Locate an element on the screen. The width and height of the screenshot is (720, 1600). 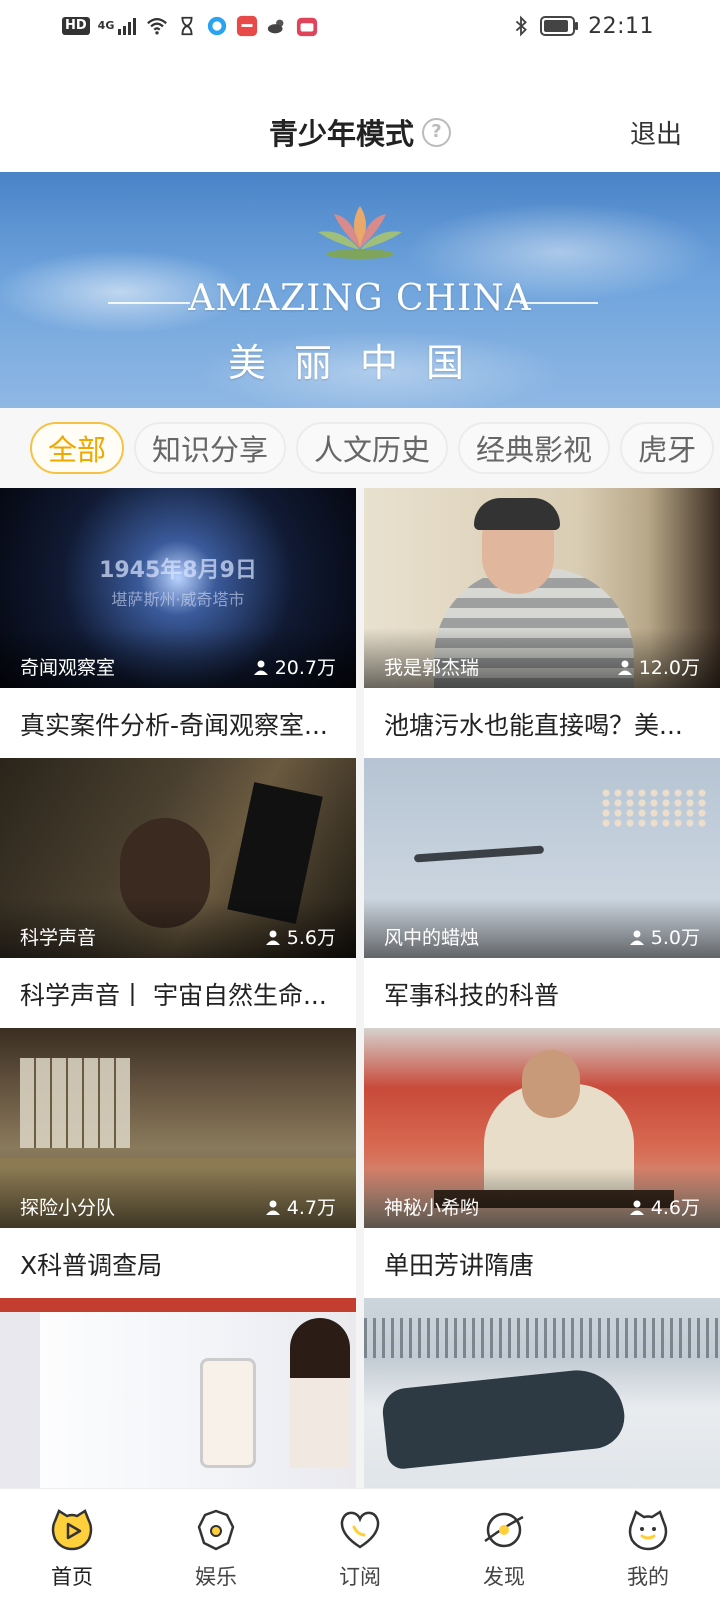
banner-title: AMAZING CHINA is located at coordinates (360, 298).